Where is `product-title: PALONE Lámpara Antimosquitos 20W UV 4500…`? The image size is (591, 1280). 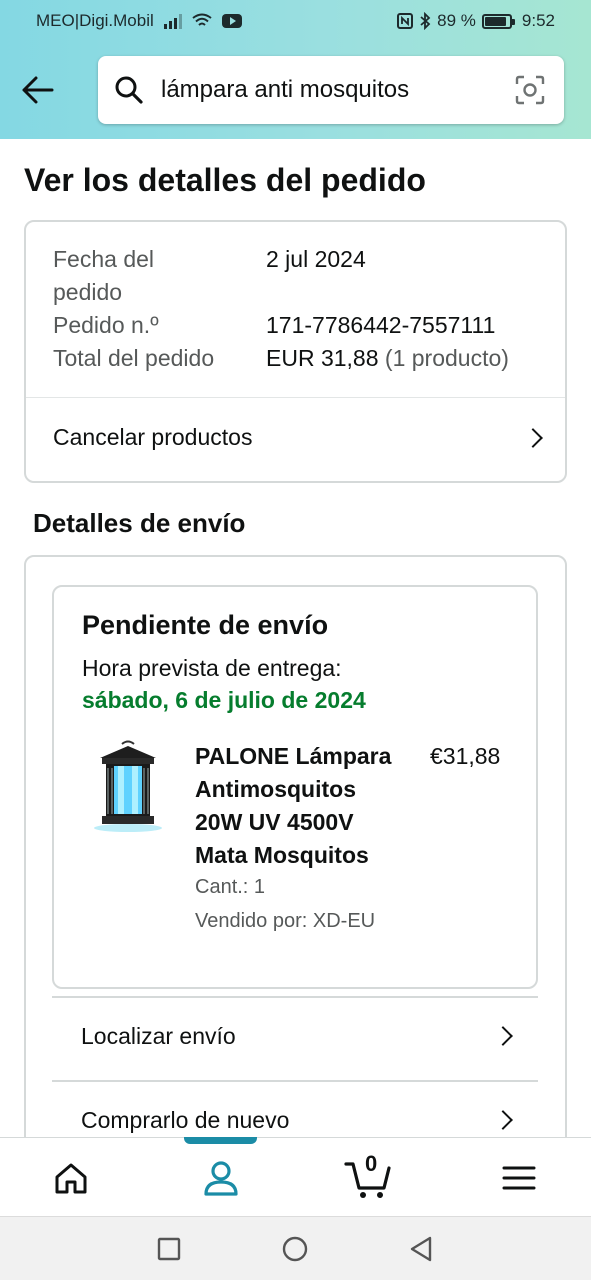
product-title: PALONE Lámpara Antimosquitos 20W UV 4500… is located at coordinates (293, 806).